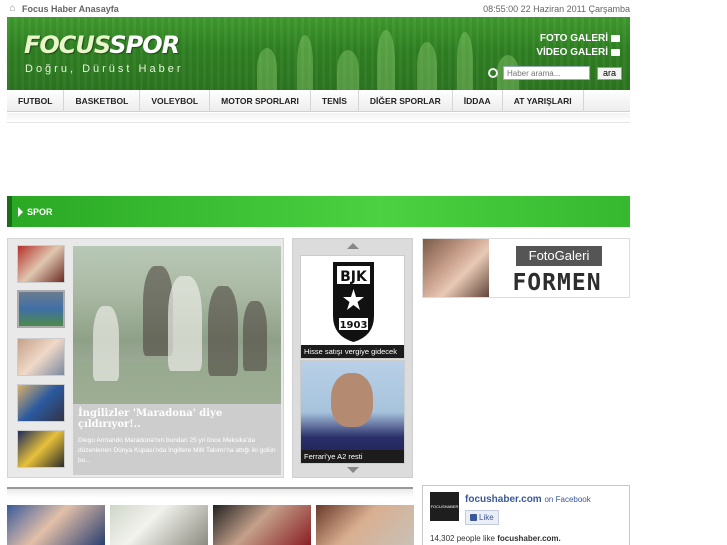 The height and width of the screenshot is (545, 727). I want to click on nav-item-tenis: TENİS, so click(335, 101).